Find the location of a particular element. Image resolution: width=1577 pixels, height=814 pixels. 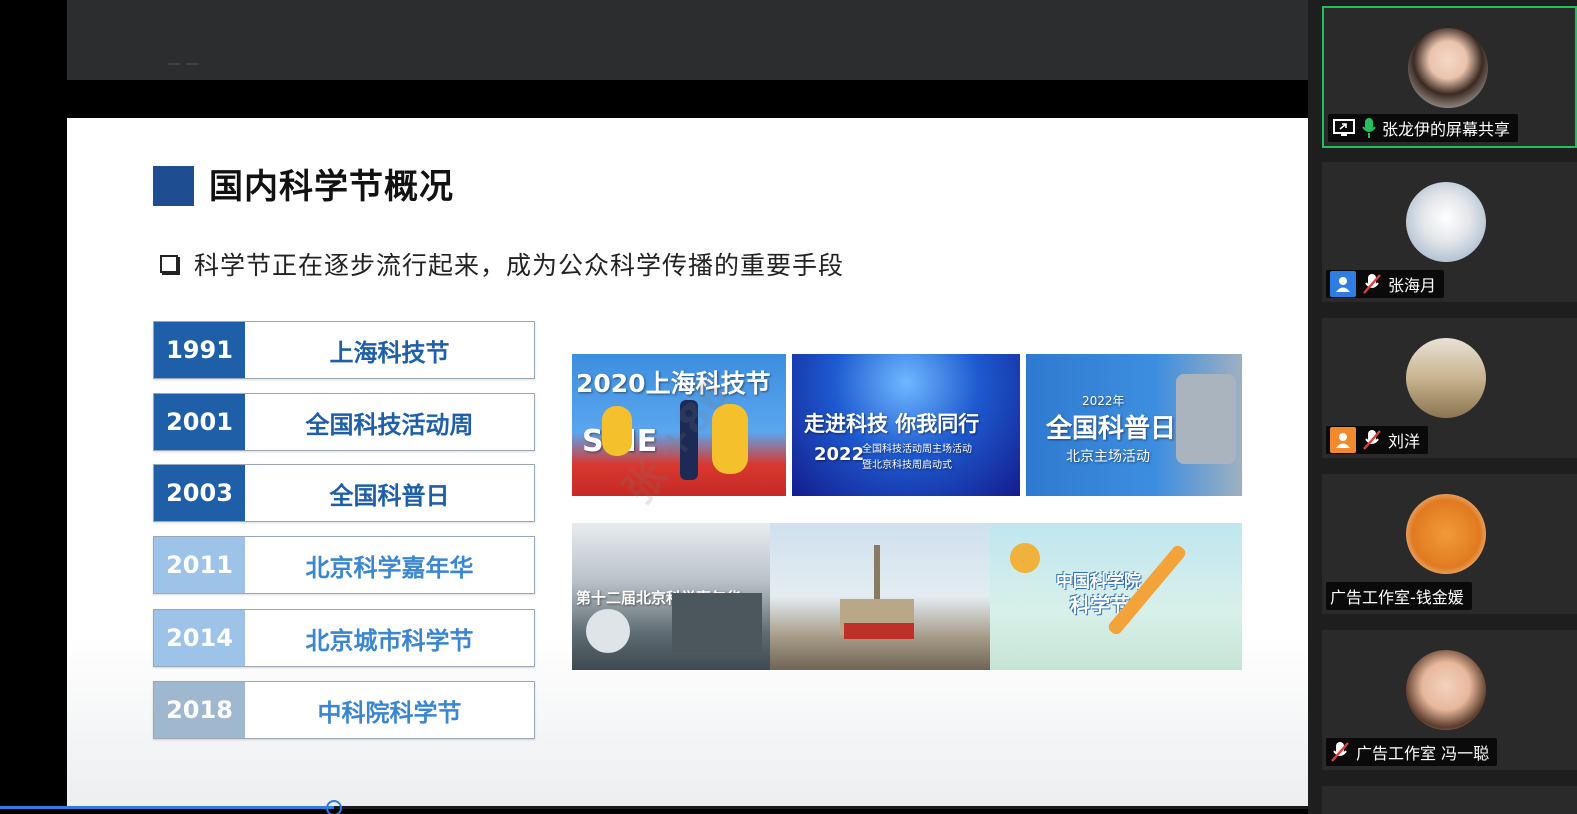

timeline-label: 全国科普日 is located at coordinates (389, 495).